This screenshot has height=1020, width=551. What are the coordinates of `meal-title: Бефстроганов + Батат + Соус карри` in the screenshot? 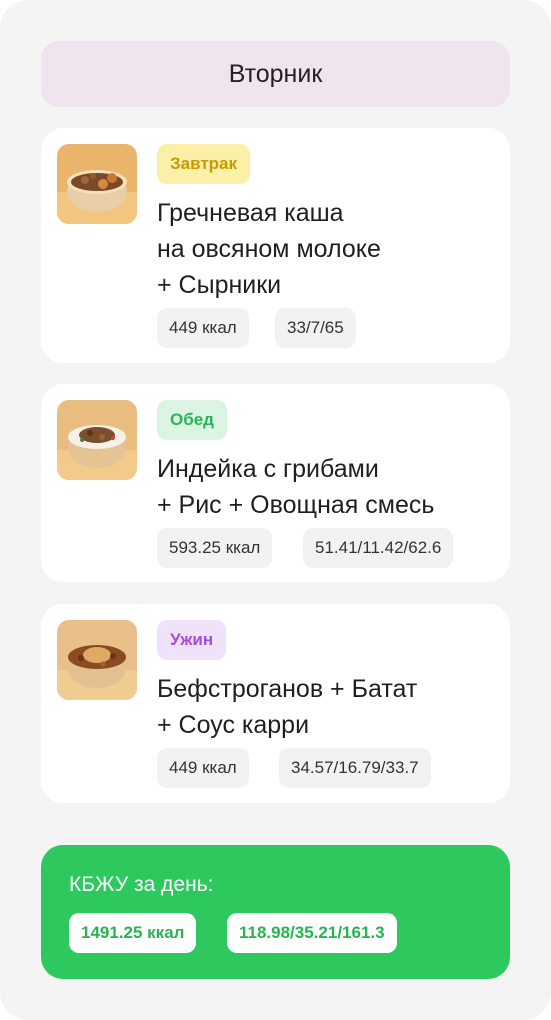 It's located at (287, 707).